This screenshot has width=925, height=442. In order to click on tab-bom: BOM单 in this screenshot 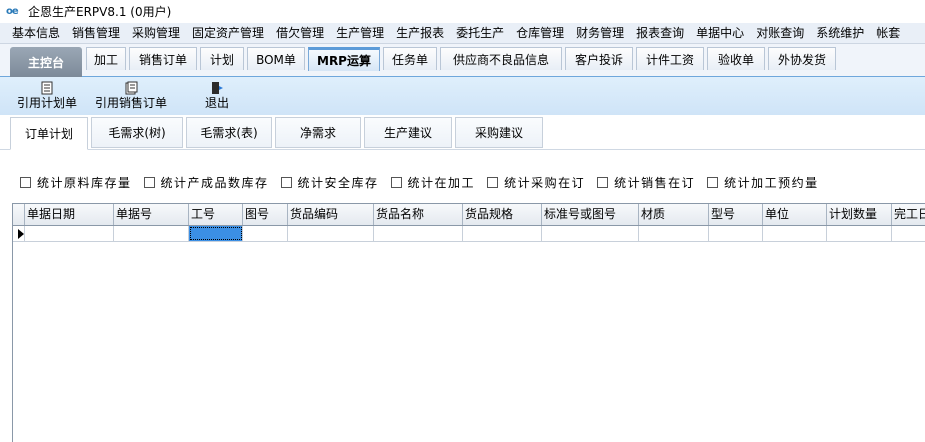, I will do `click(276, 58)`.